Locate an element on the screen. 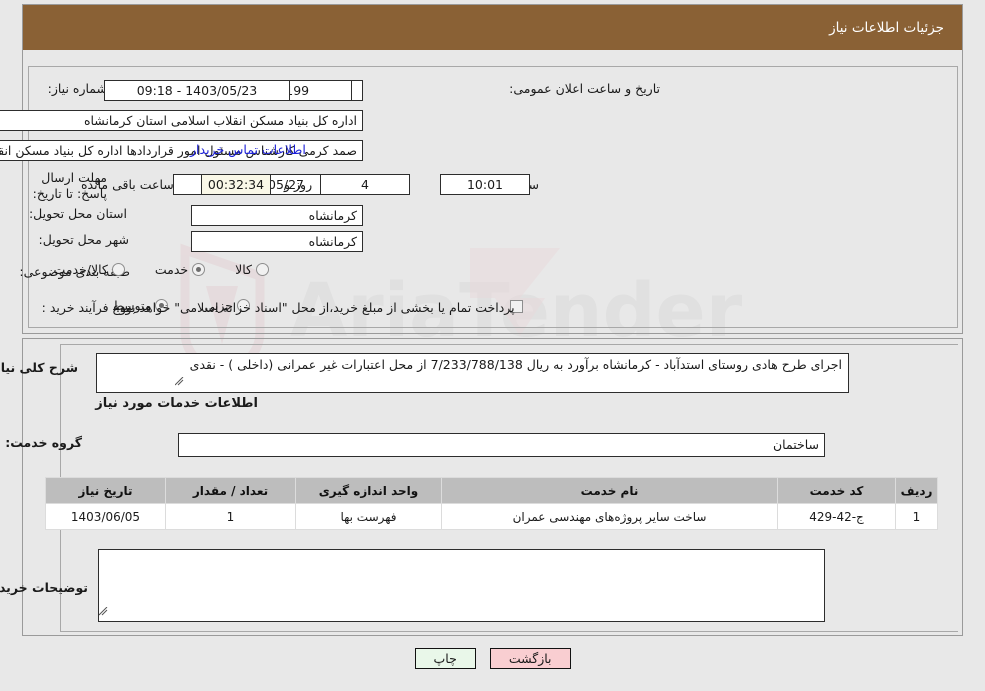 The width and height of the screenshot is (985, 691). delivery-city-label: شهر محل تحویل: is located at coordinates (83, 239).